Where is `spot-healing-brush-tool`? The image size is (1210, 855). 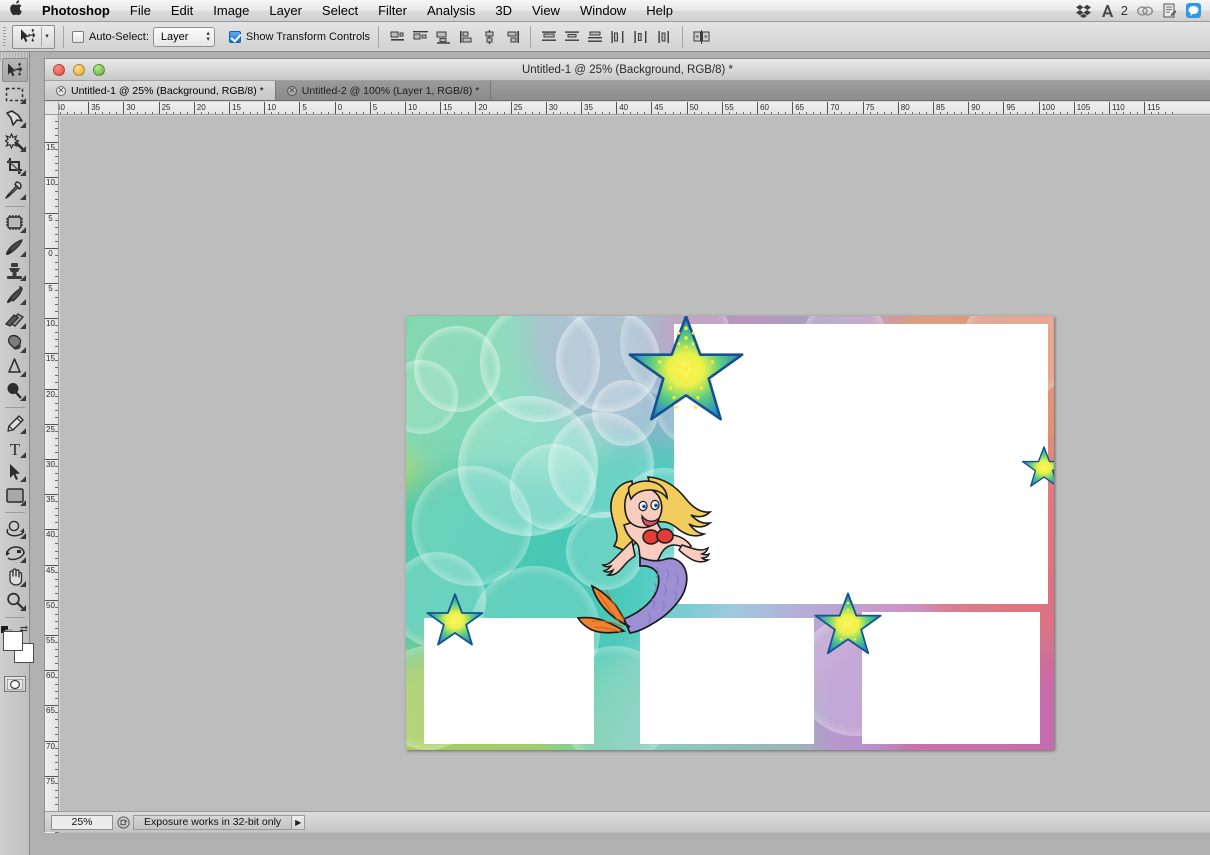
spot-healing-brush-tool is located at coordinates (15, 223).